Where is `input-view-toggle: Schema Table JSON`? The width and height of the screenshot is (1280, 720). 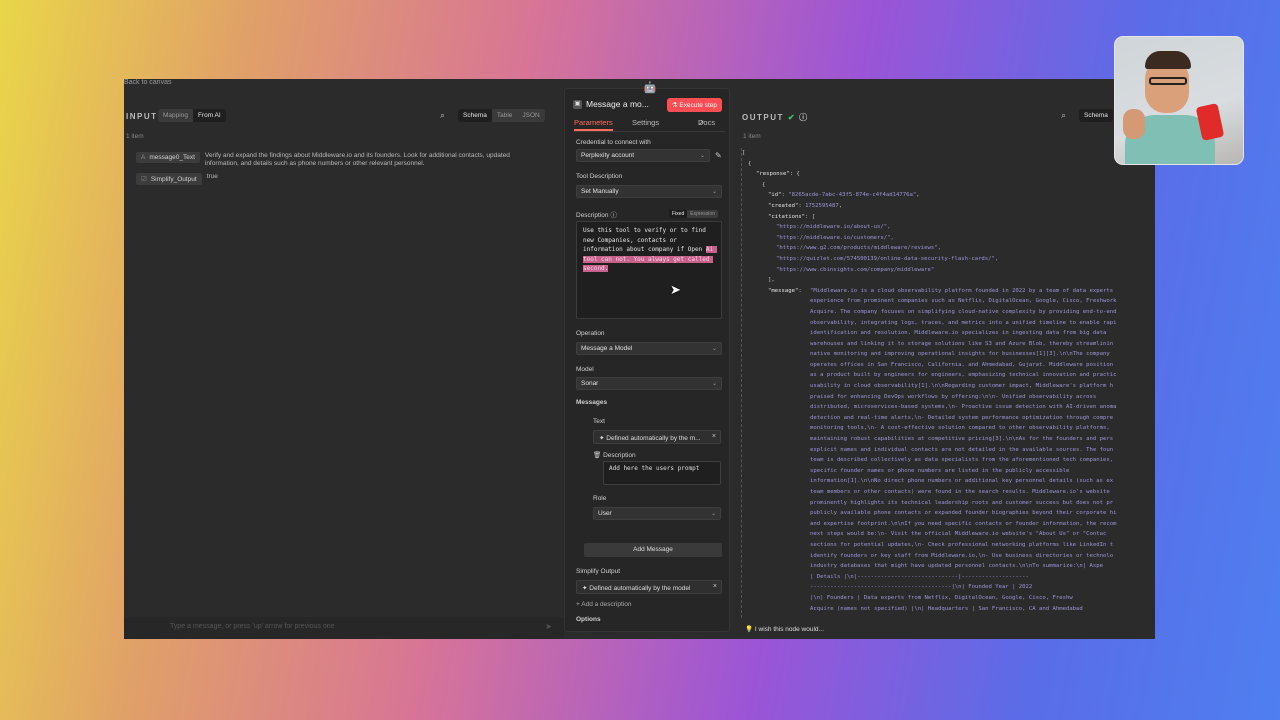 input-view-toggle: Schema Table JSON is located at coordinates (501, 115).